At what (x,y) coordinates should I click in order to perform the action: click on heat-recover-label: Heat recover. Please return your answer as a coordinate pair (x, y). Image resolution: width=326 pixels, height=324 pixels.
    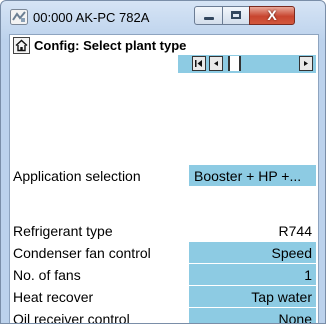
    Looking at the image, I should click on (53, 297).